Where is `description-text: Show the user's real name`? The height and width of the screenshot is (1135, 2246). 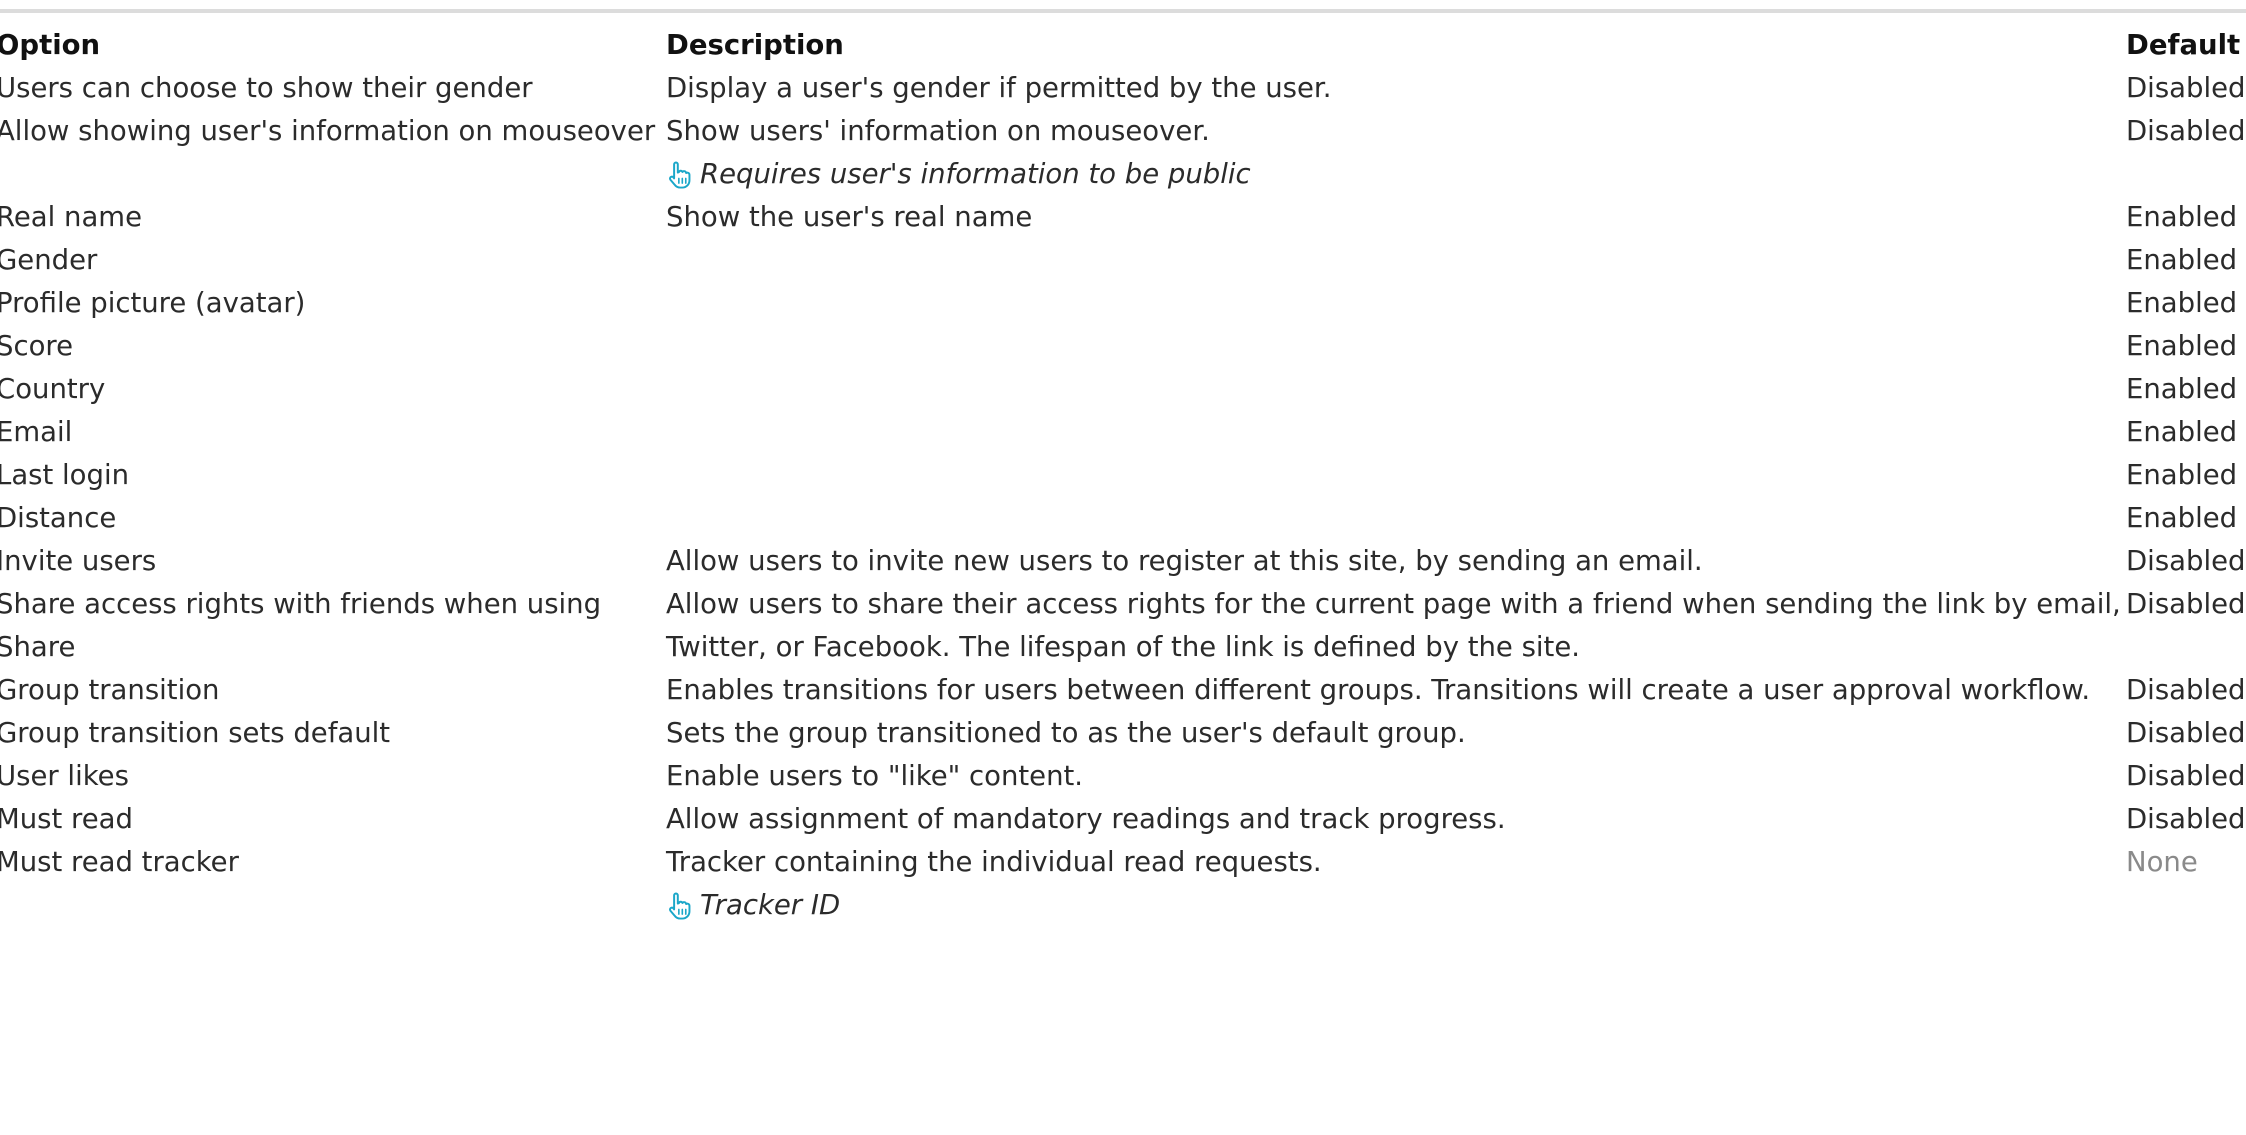 description-text: Show the user's real name is located at coordinates (849, 217).